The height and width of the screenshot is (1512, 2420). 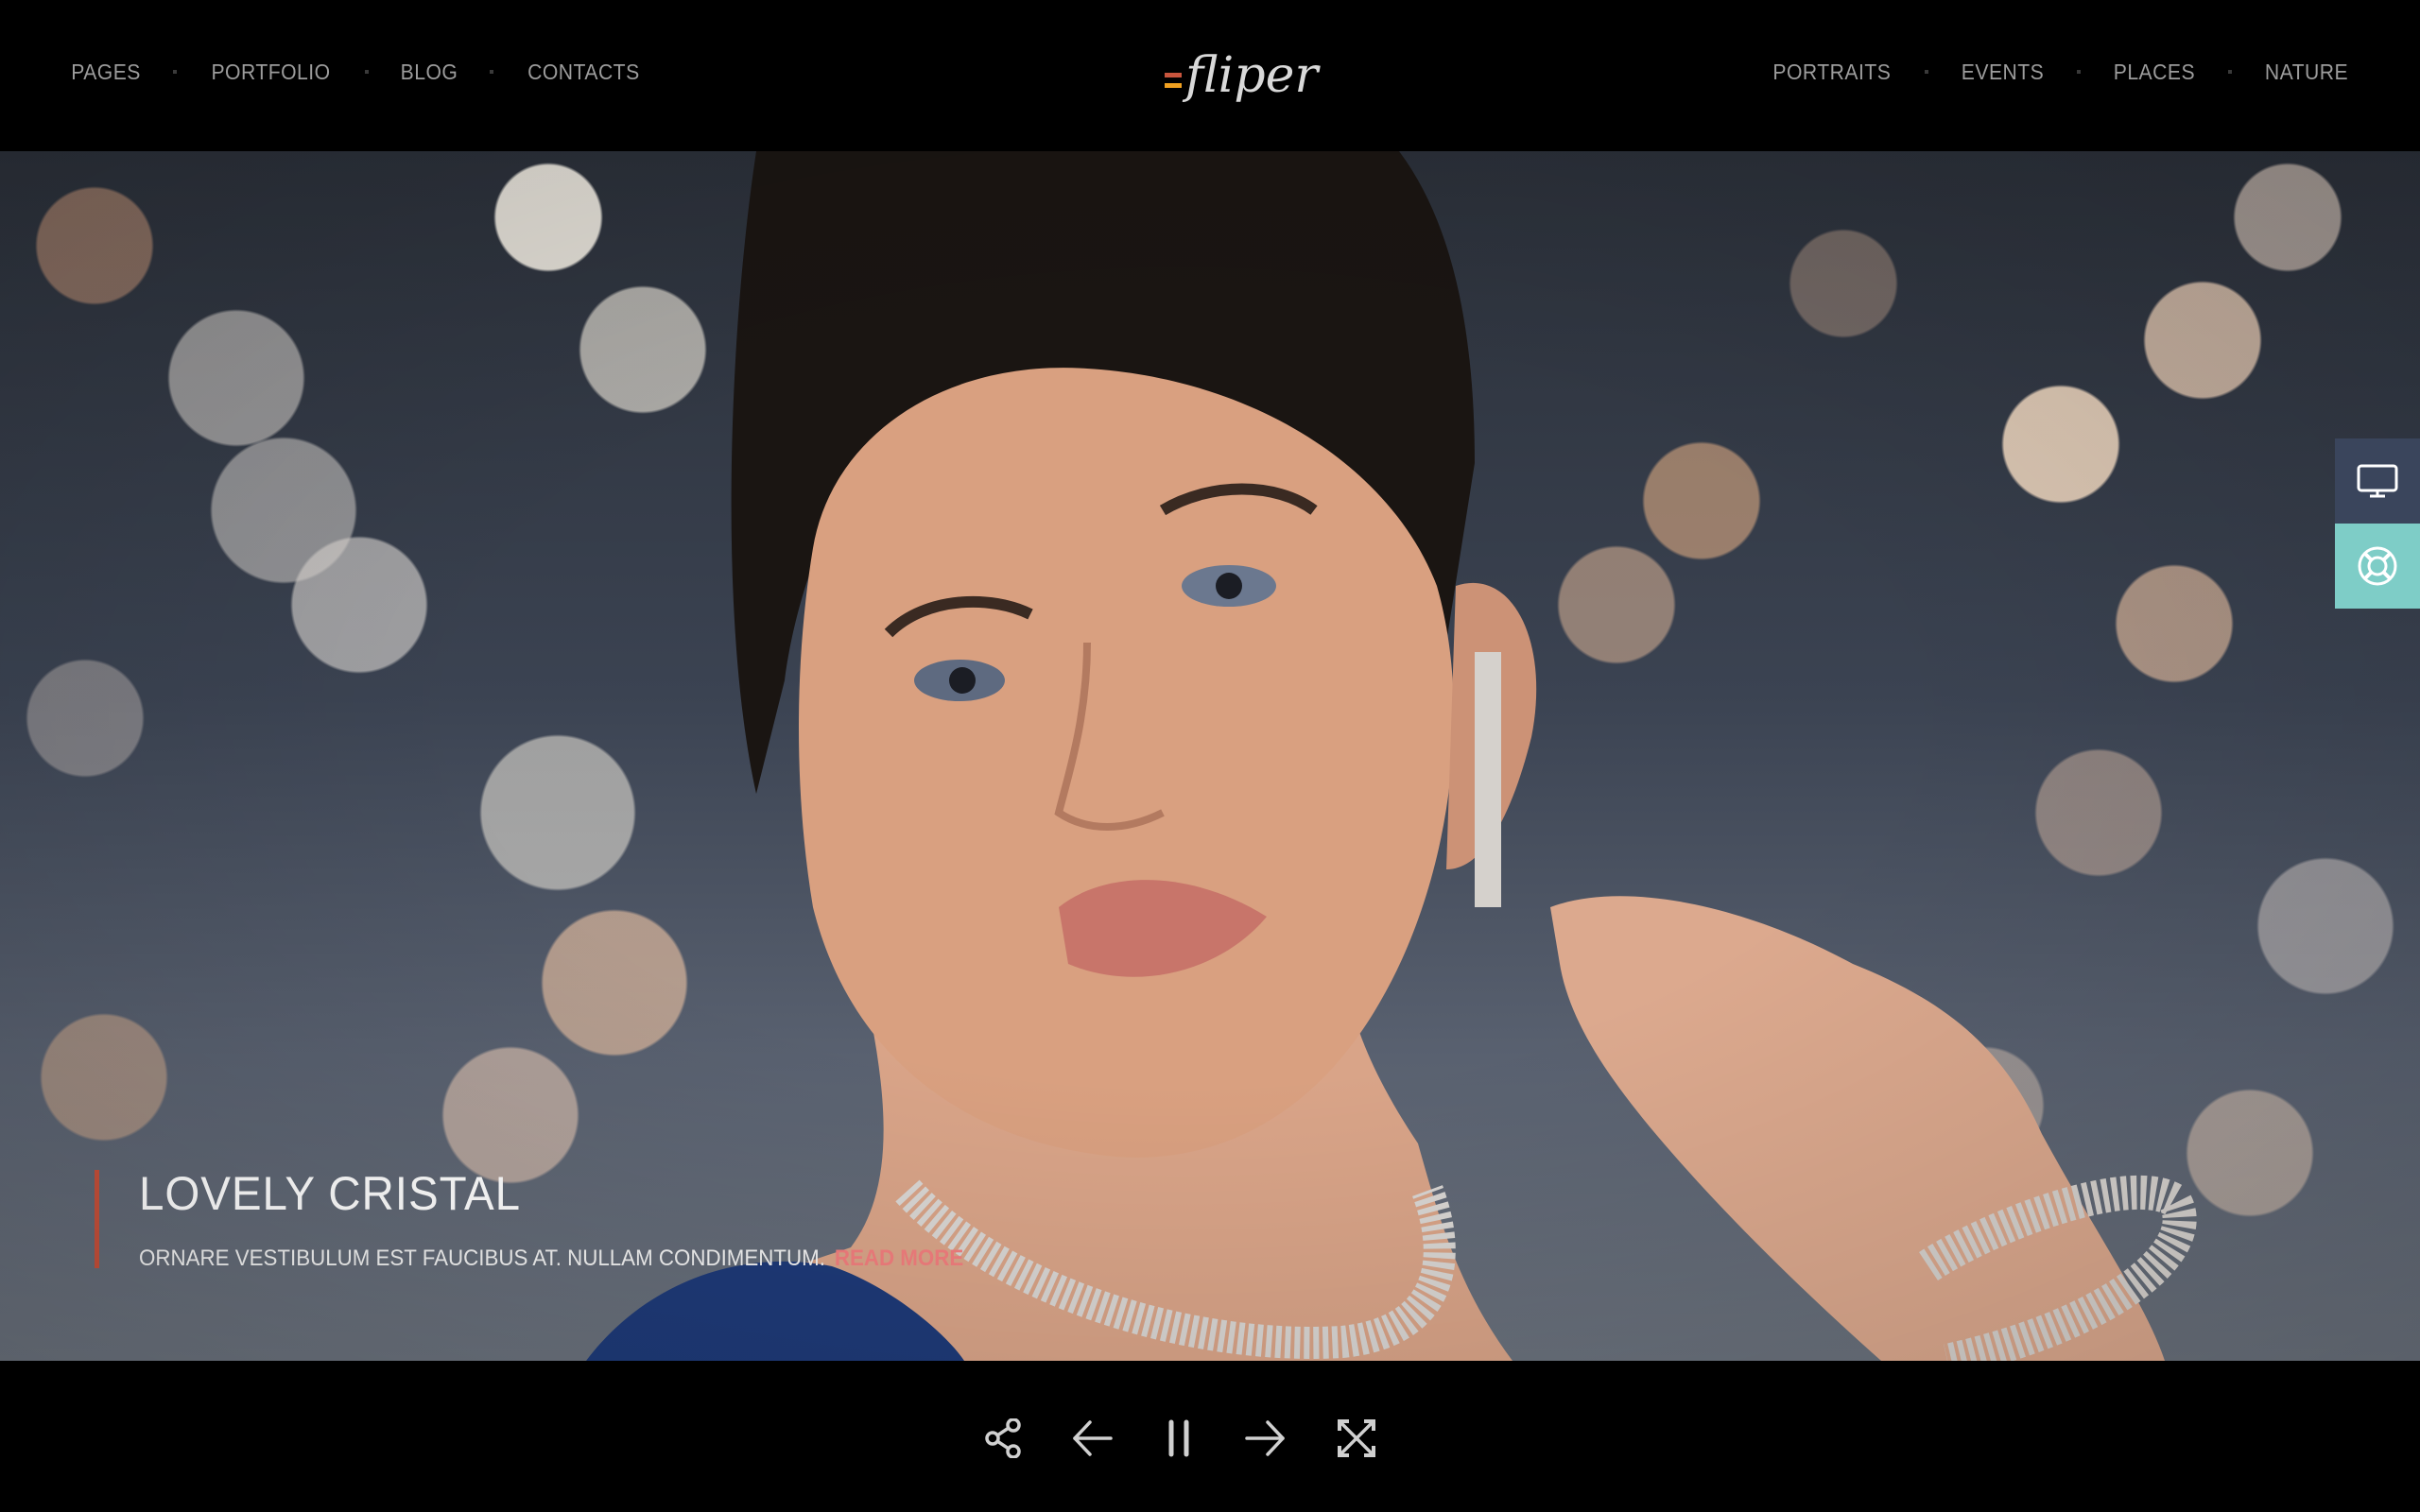 I want to click on read-more-link: READ MORE, so click(x=899, y=1258).